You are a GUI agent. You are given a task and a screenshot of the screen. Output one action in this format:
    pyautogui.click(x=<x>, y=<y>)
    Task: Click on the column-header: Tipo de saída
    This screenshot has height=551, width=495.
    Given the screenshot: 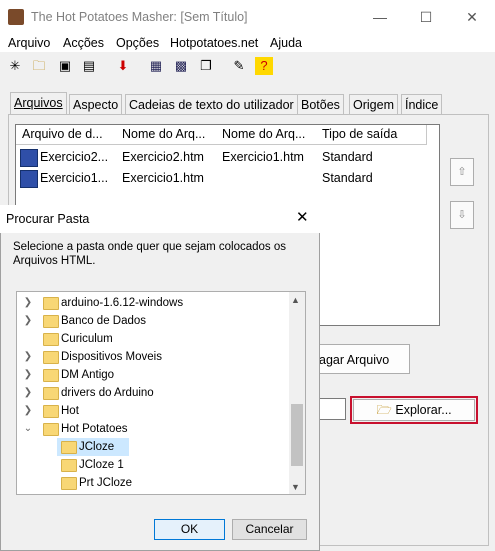 What is the action you would take?
    pyautogui.click(x=371, y=135)
    